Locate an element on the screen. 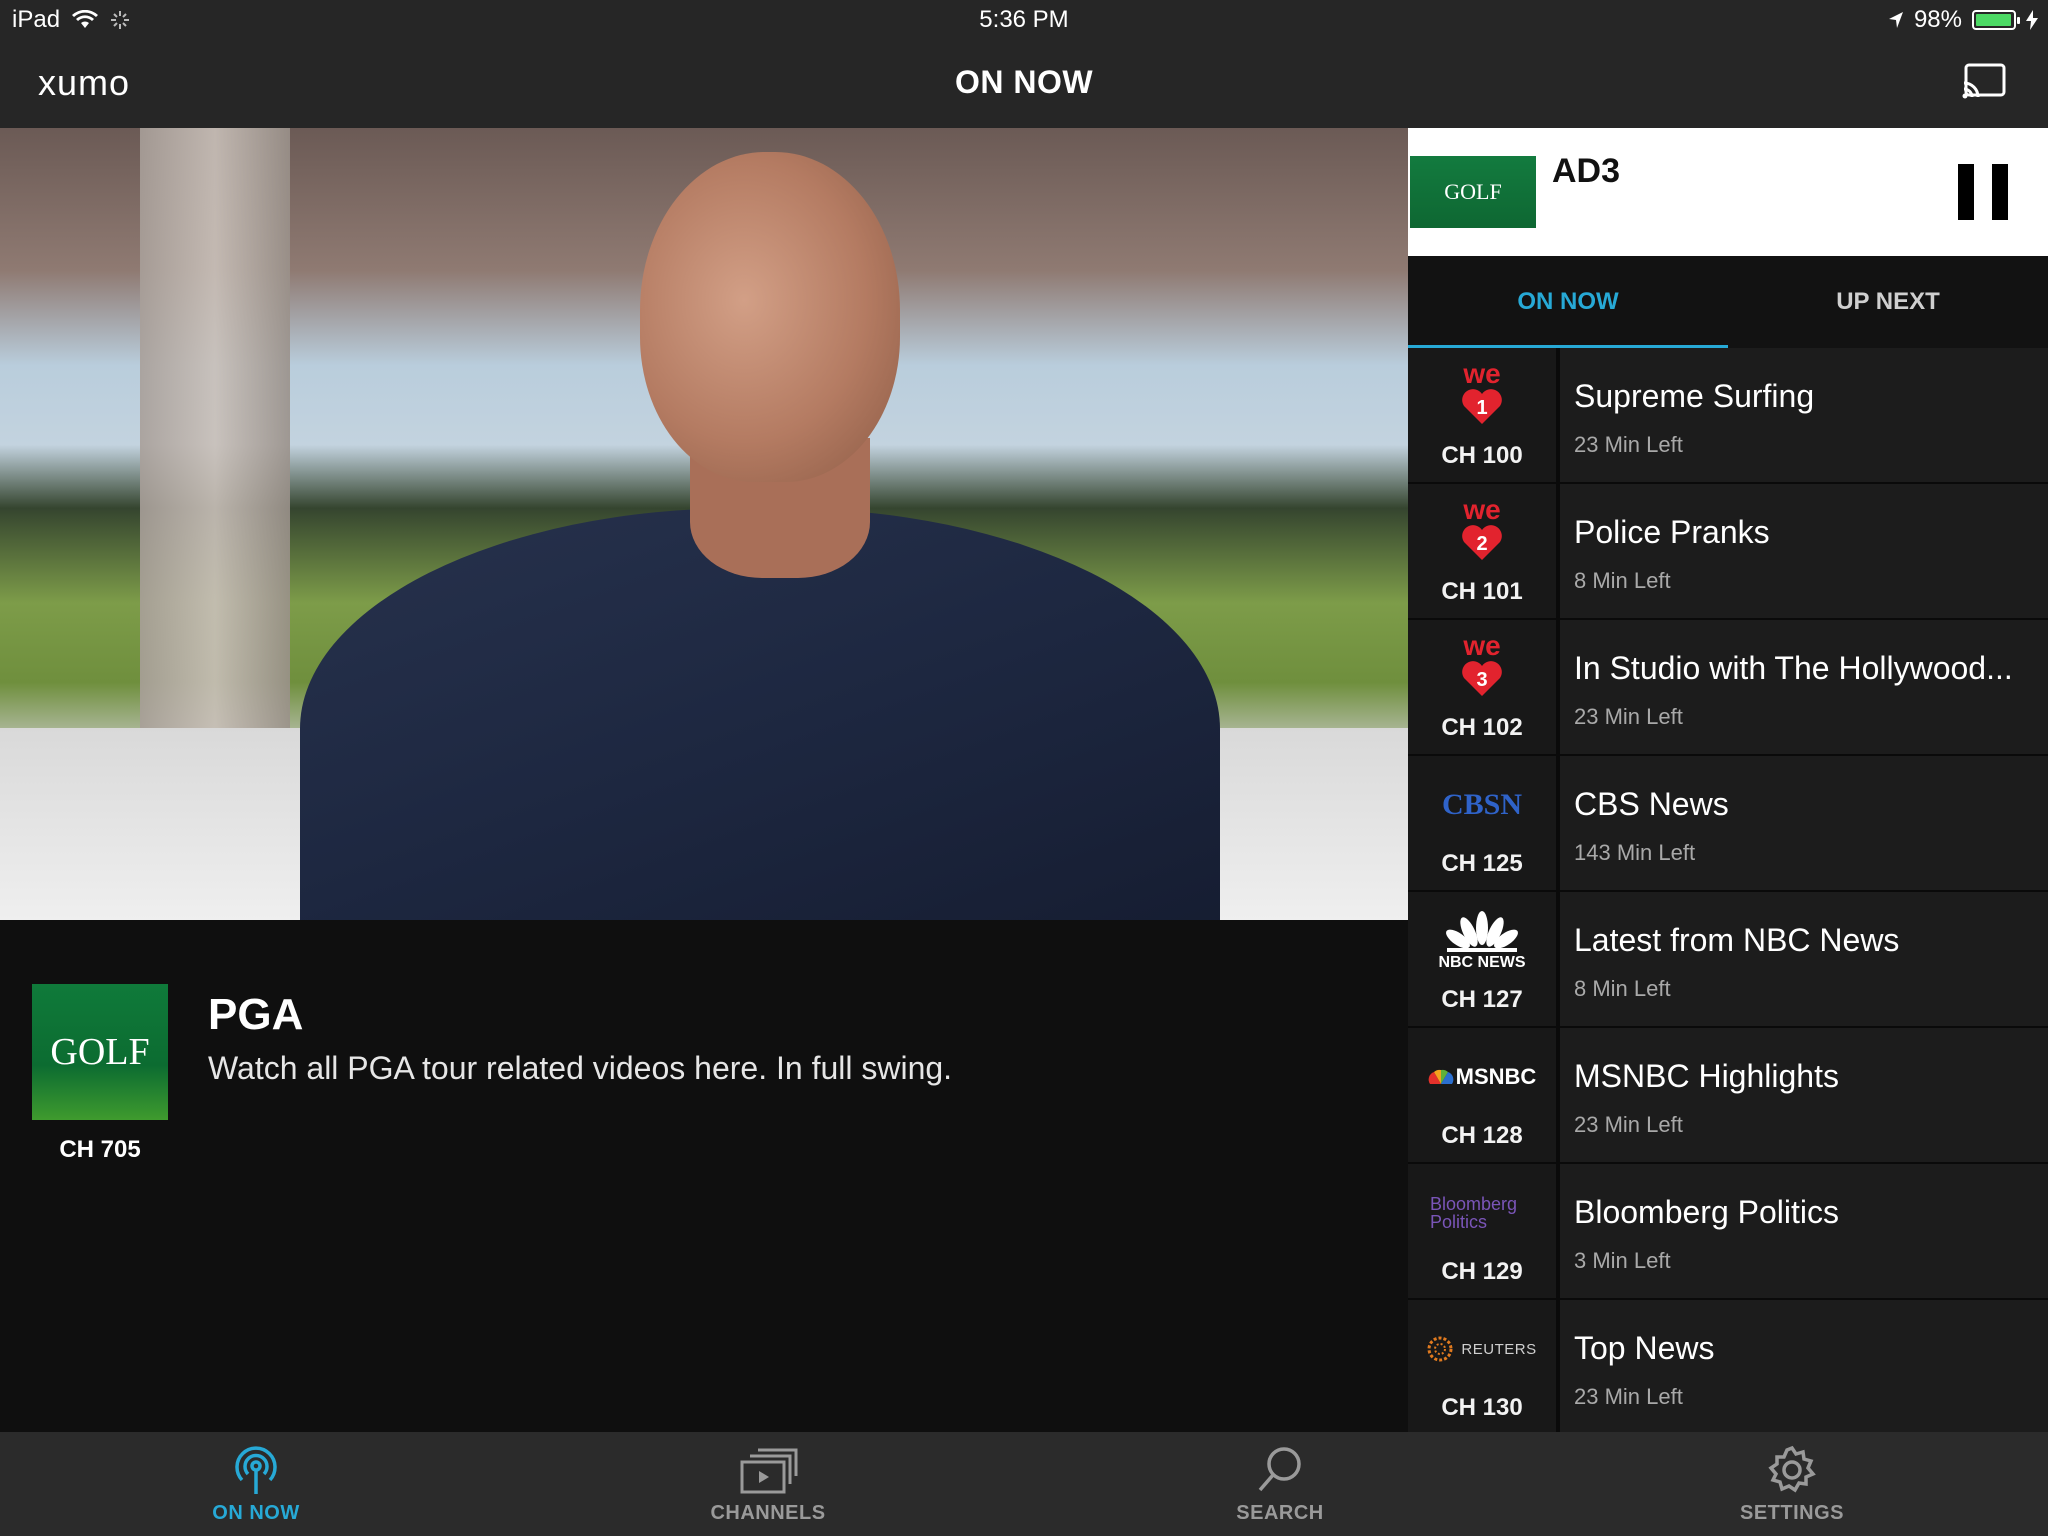 This screenshot has width=2048, height=1536. we-logo-number: 3 is located at coordinates (1481, 680).